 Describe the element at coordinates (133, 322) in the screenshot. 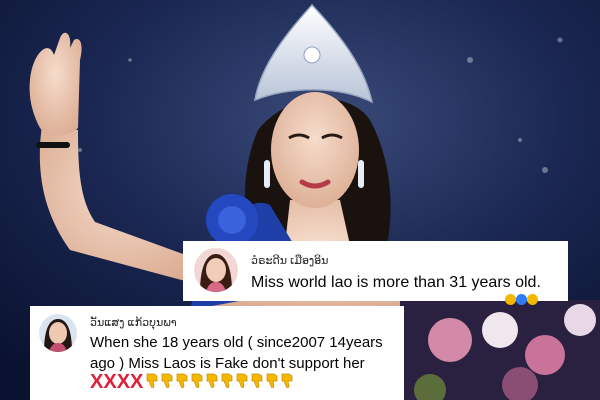

I see `commenter-name-2: ວັນແສງ ແກ້ວບຸນພາ` at that location.